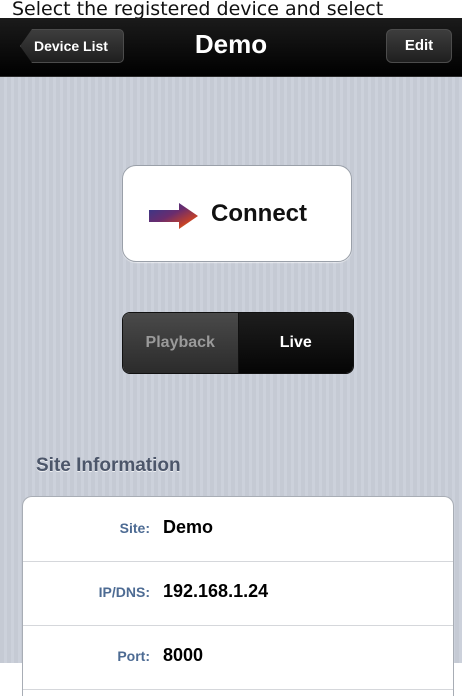  I want to click on port-label: Port:, so click(133, 656).